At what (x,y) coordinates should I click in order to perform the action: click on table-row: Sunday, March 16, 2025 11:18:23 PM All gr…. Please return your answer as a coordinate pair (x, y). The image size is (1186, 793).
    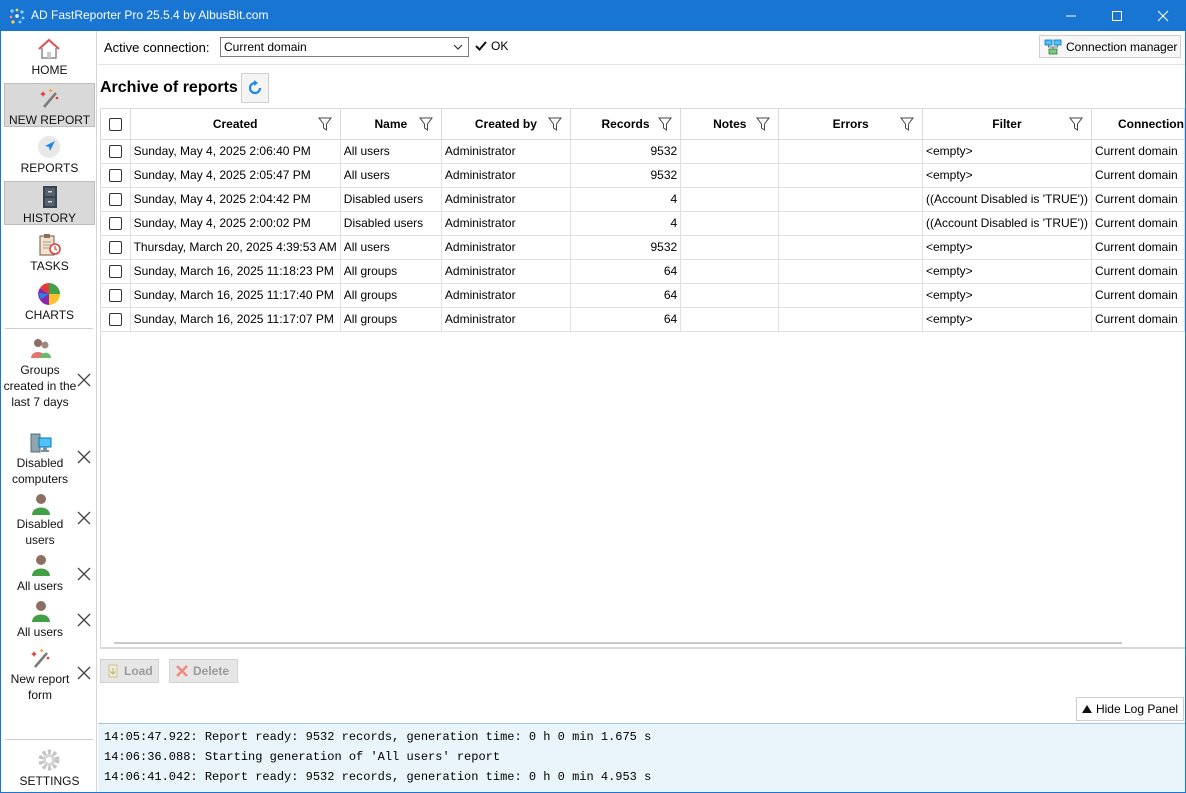
    Looking at the image, I should click on (643, 271).